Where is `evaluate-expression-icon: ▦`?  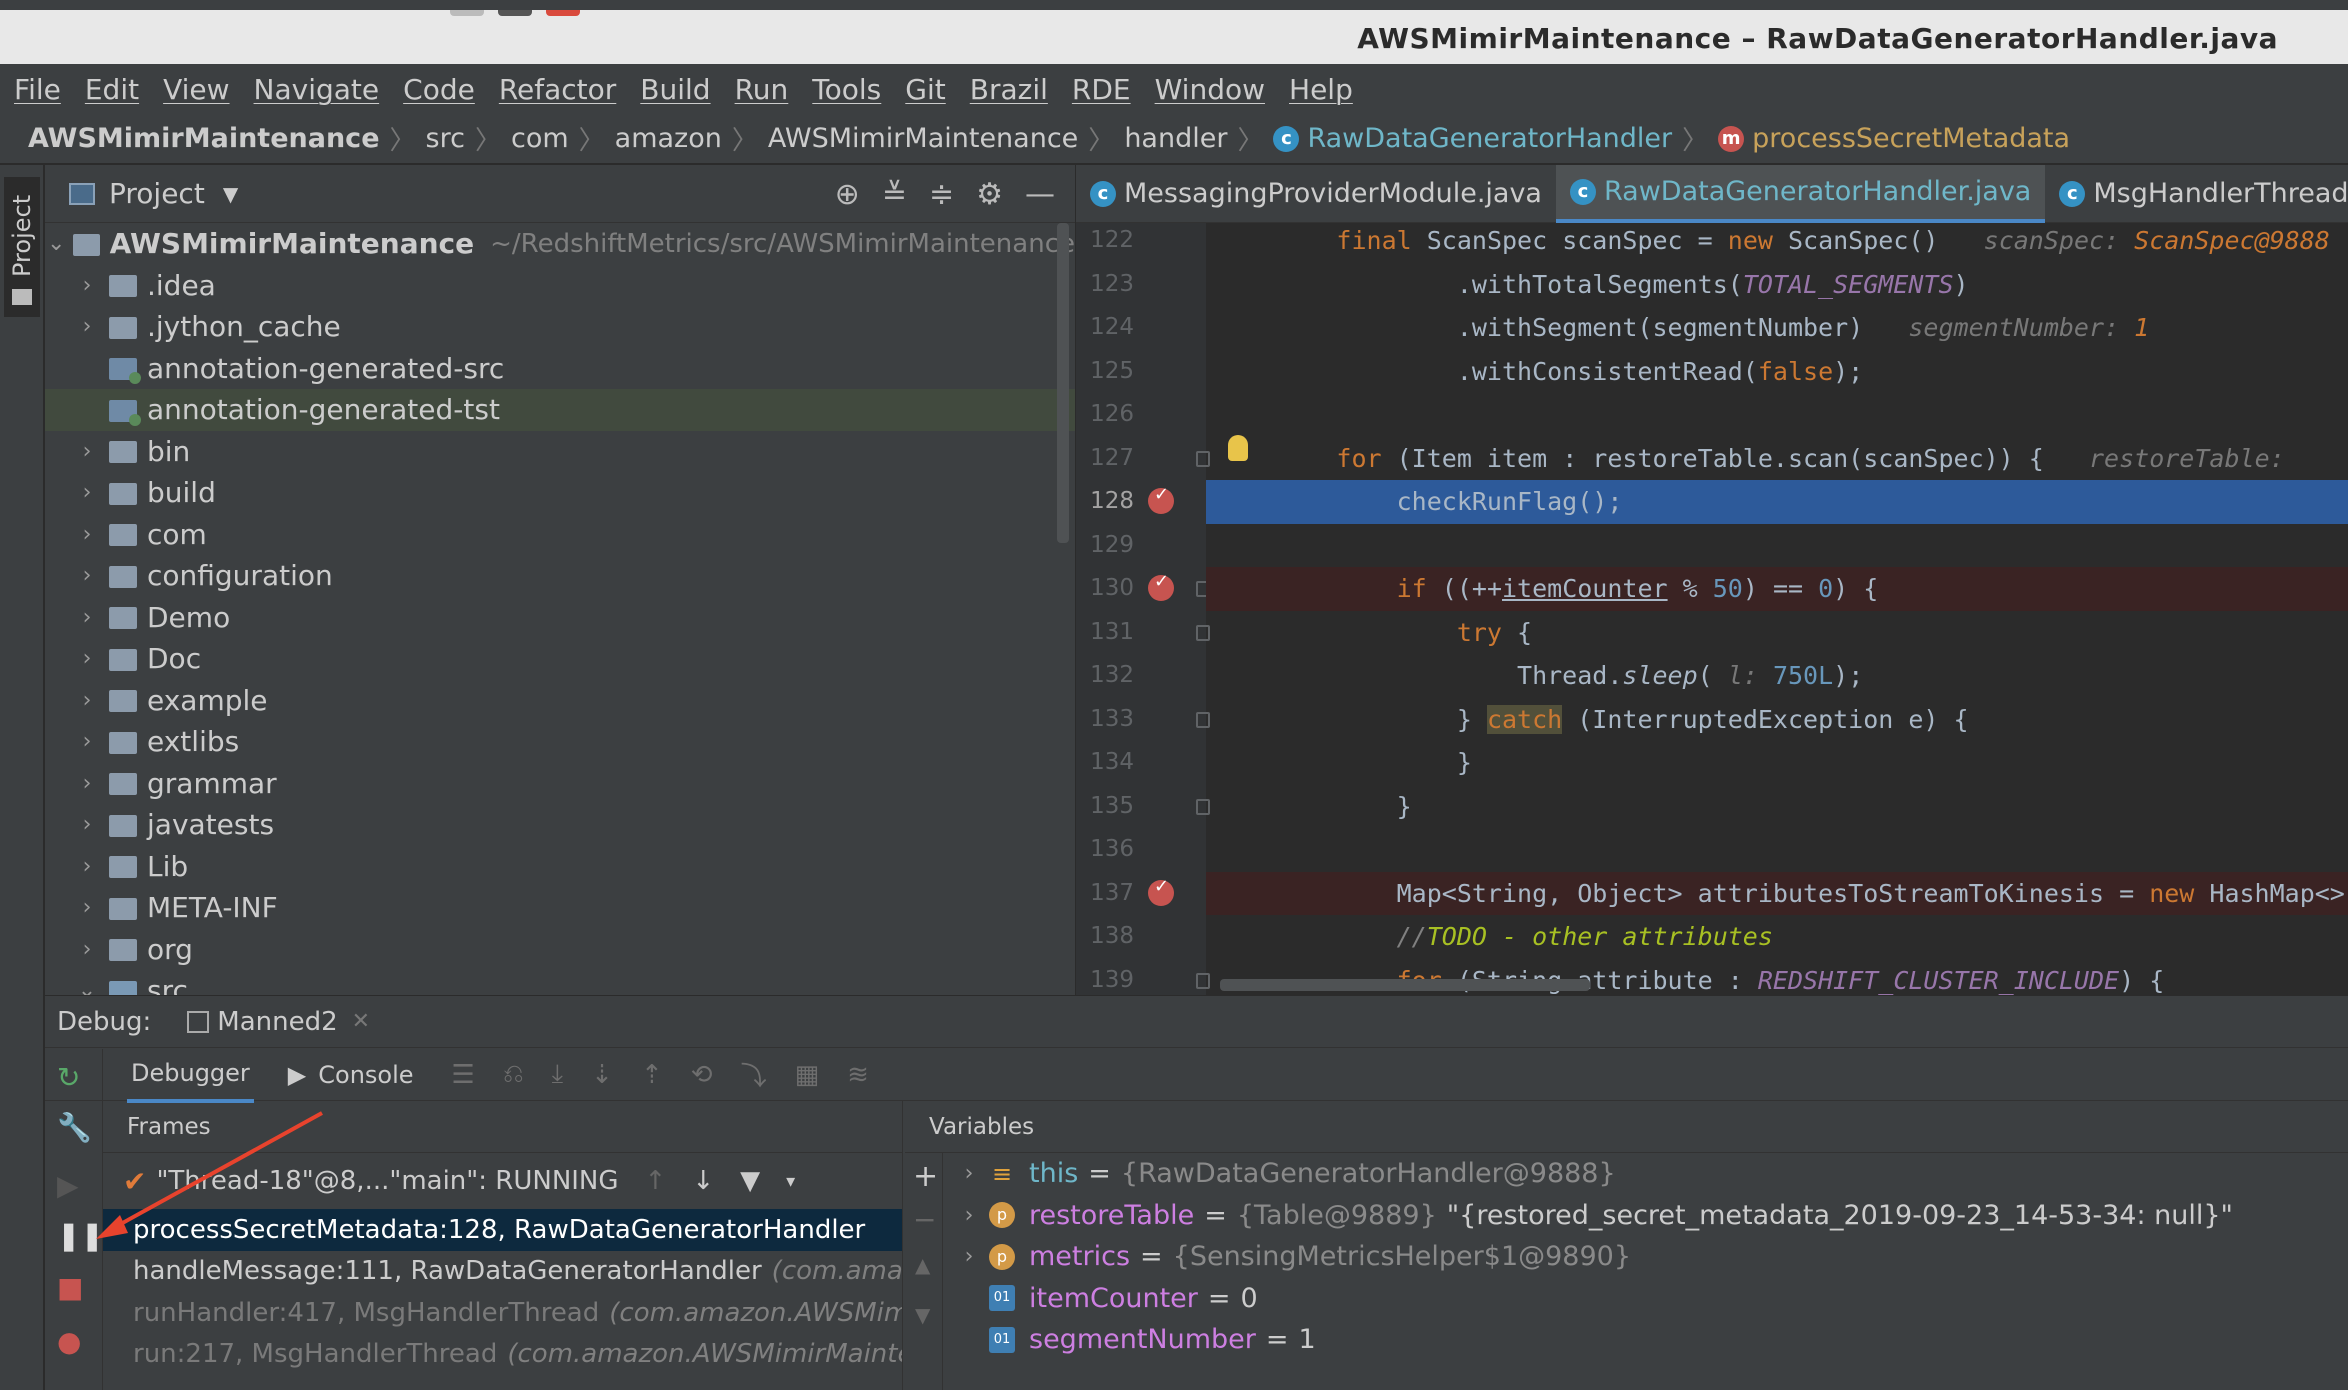 evaluate-expression-icon: ▦ is located at coordinates (807, 1075).